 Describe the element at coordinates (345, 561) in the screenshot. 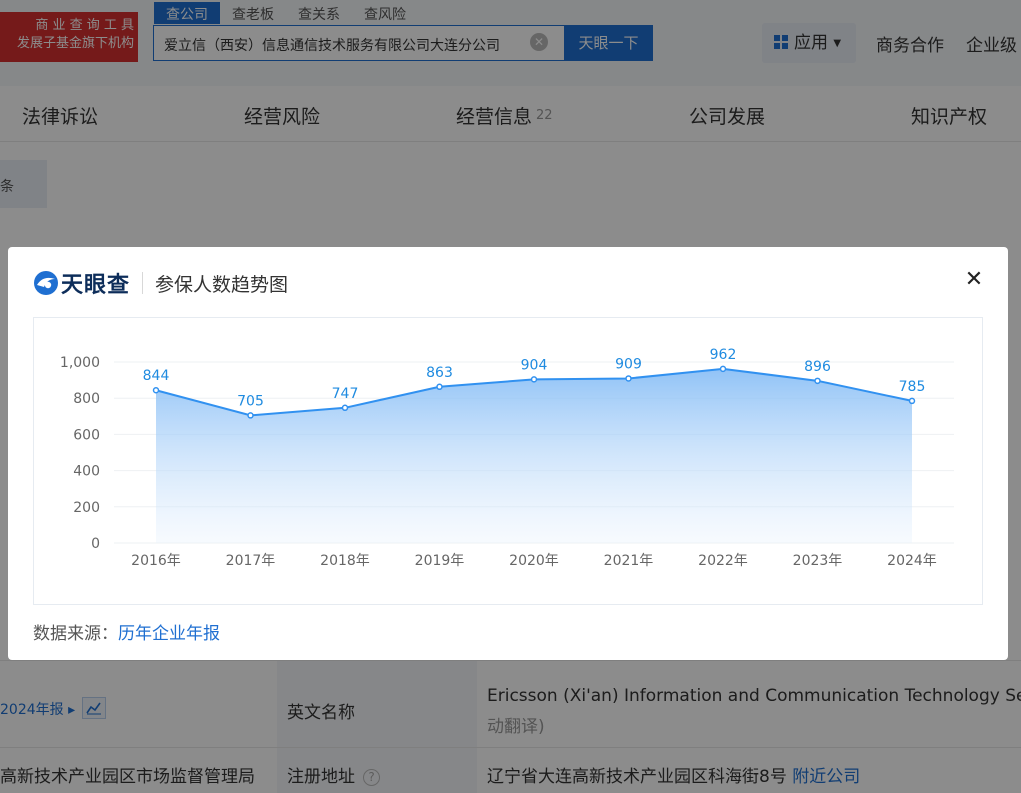

I see `x-tick-label: 2018年` at that location.